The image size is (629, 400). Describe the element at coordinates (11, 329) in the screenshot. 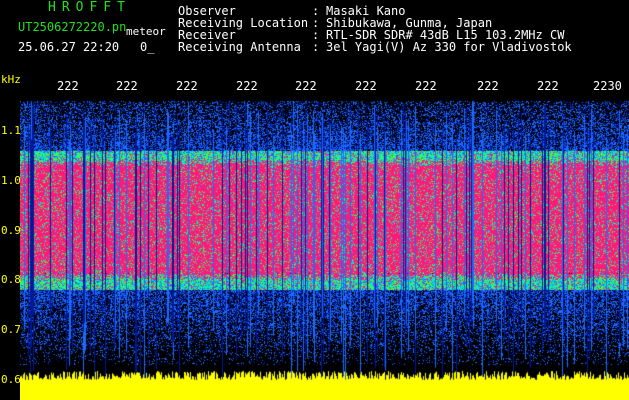

I see `y-tick-0.7: 0.7` at that location.